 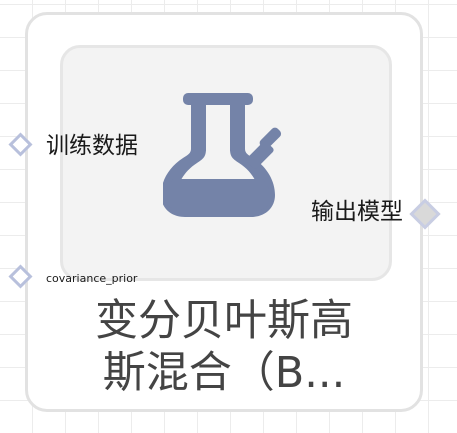 I want to click on node-title-line-1: 变分贝叶斯高, so click(x=224, y=321).